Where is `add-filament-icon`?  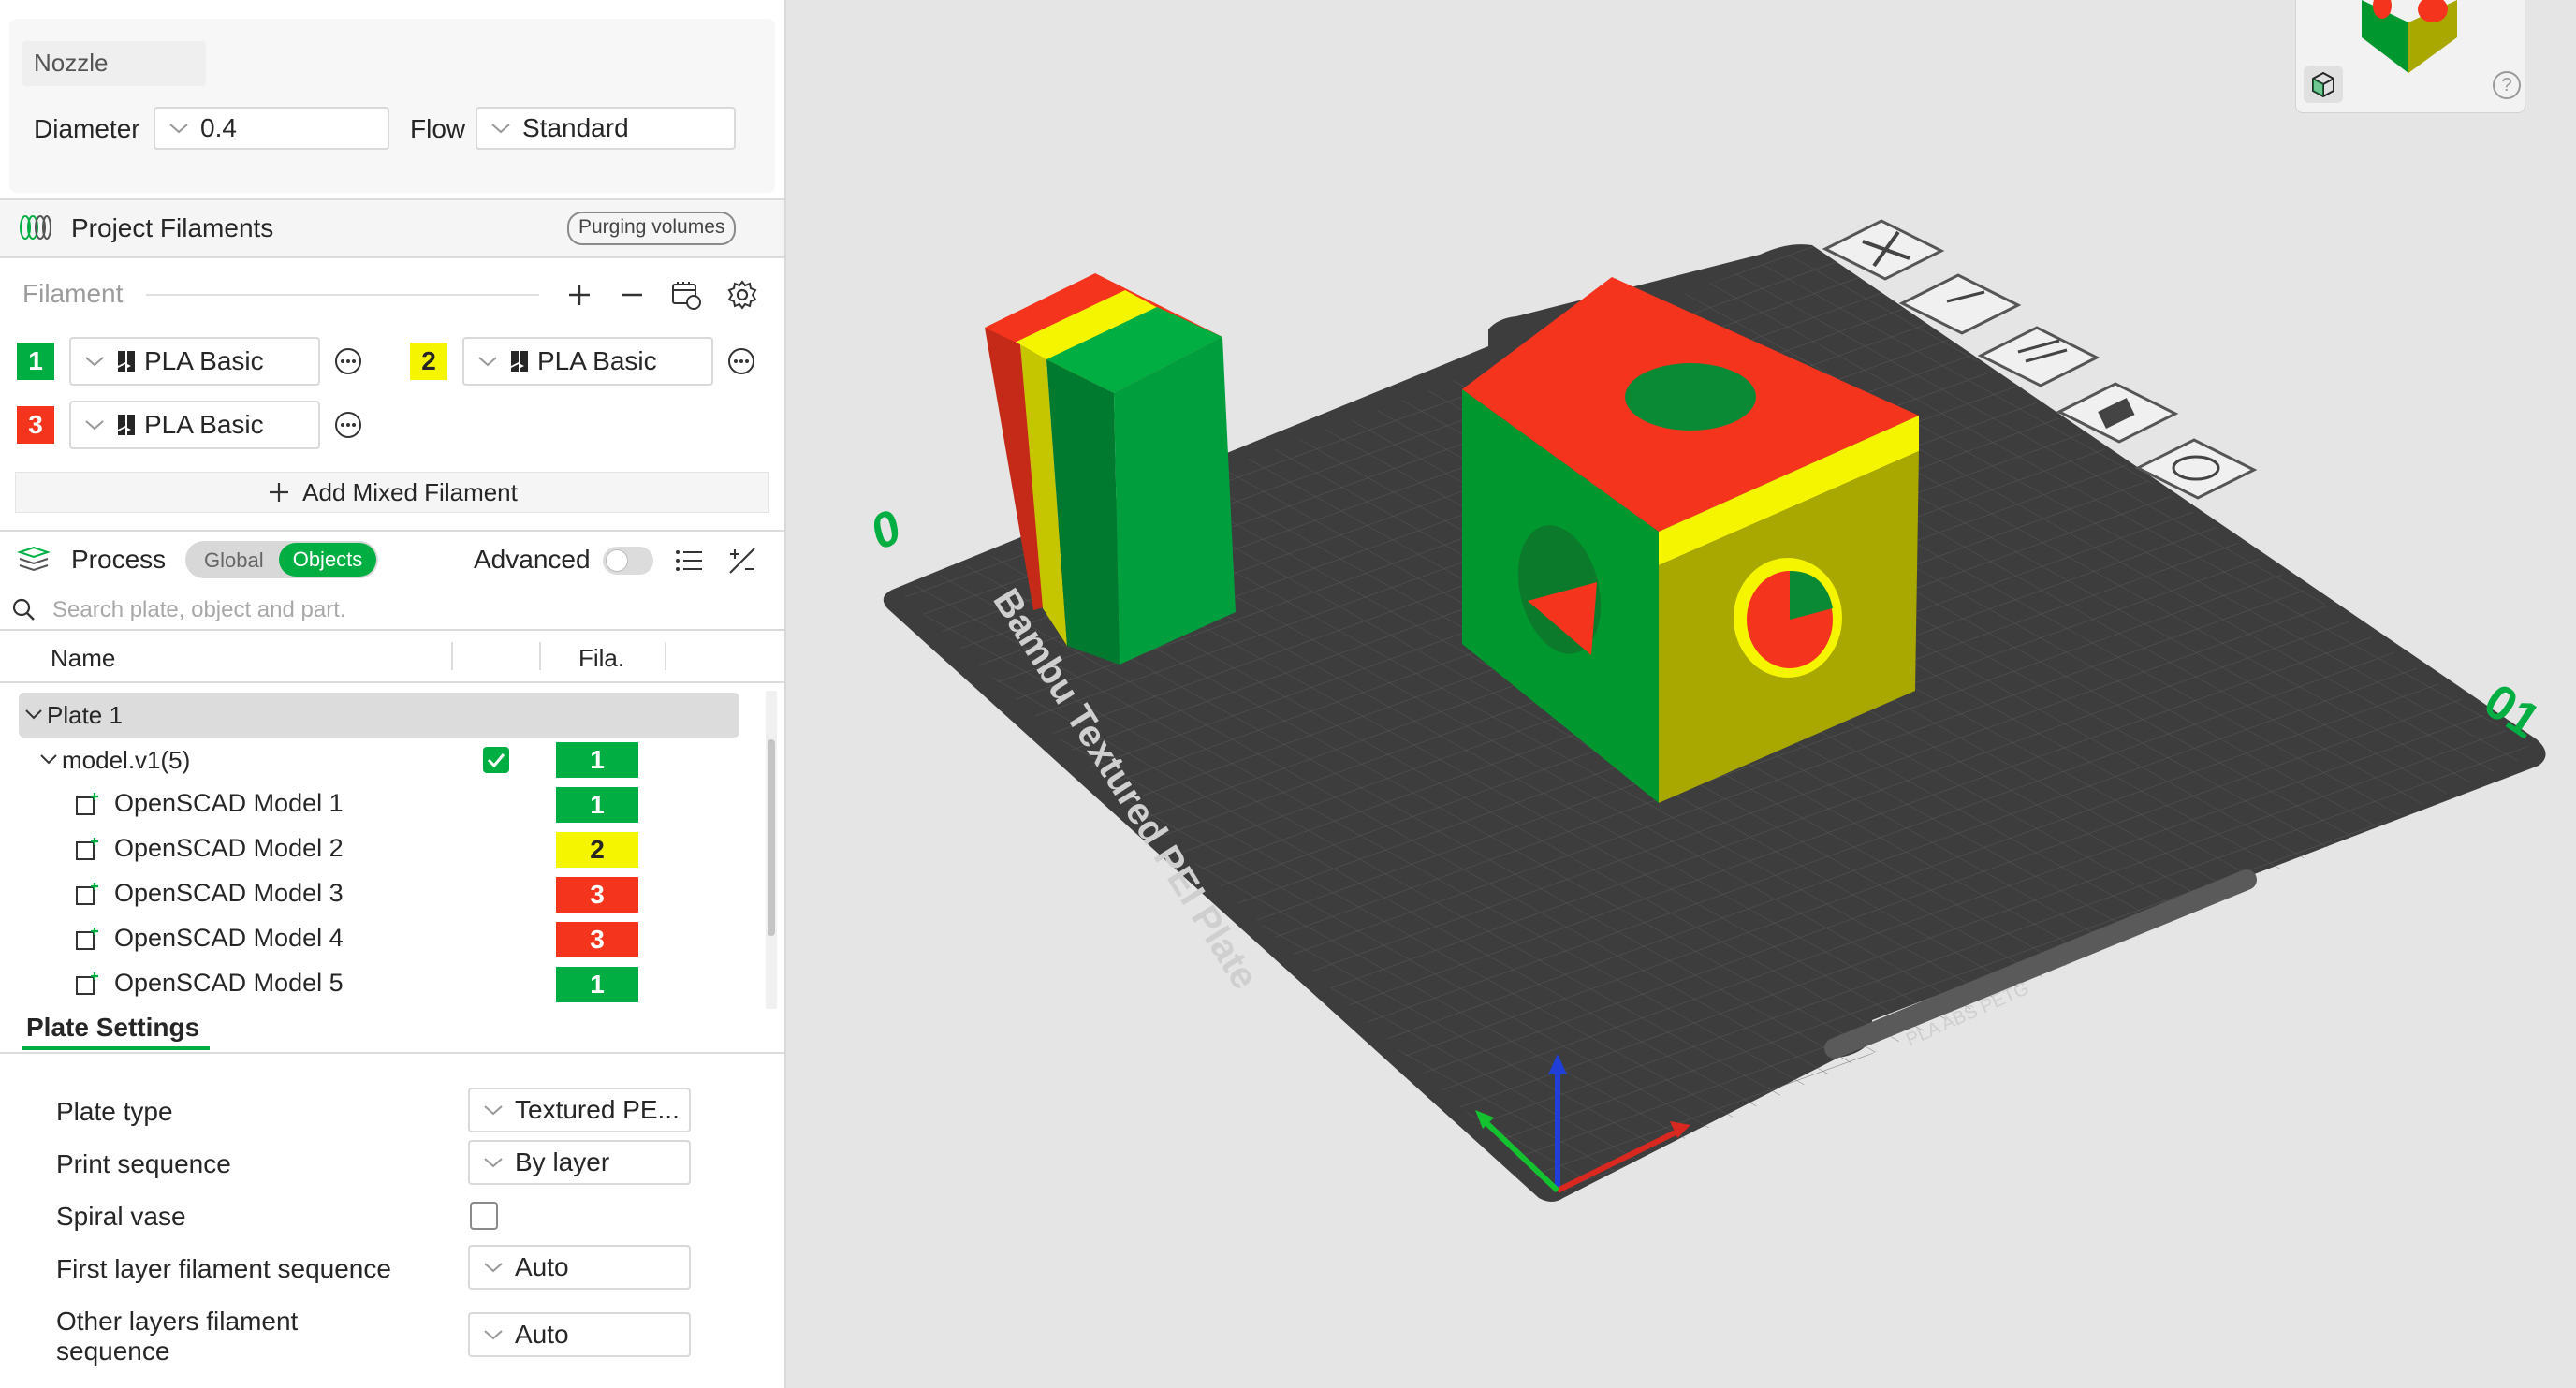
add-filament-icon is located at coordinates (579, 295).